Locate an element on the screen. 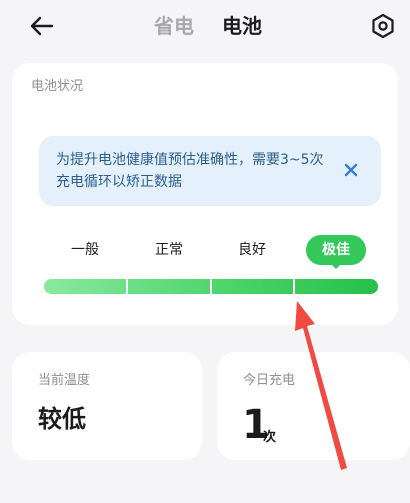 The image size is (410, 503). battery-status-title: 电池状况 is located at coordinates (57, 86).